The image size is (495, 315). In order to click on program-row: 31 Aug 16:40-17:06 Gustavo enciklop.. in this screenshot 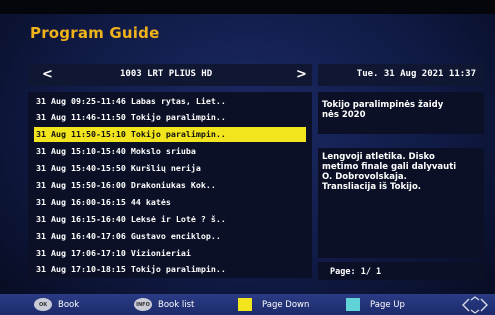, I will do `click(170, 236)`.